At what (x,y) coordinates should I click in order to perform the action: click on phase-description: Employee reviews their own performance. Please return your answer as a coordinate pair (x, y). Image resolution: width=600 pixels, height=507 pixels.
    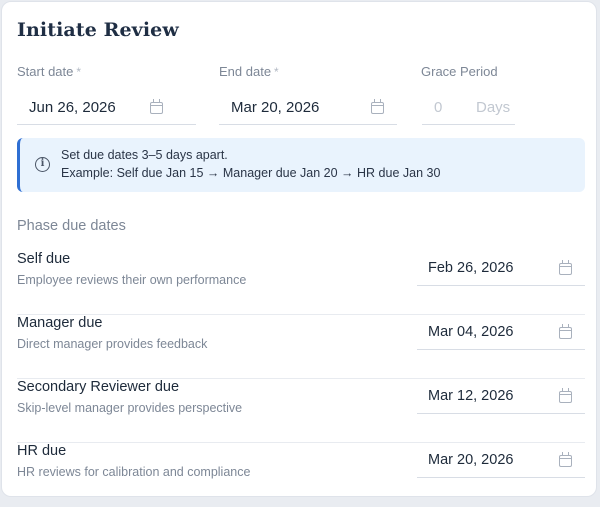
    Looking at the image, I should click on (132, 280).